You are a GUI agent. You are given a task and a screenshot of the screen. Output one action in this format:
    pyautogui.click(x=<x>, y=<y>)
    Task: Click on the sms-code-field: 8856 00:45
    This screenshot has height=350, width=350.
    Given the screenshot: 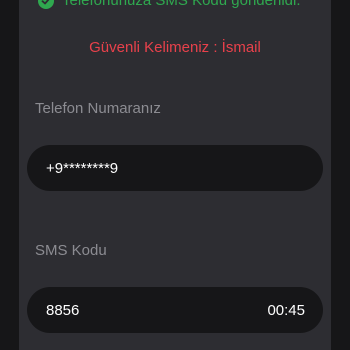 What is the action you would take?
    pyautogui.click(x=175, y=310)
    